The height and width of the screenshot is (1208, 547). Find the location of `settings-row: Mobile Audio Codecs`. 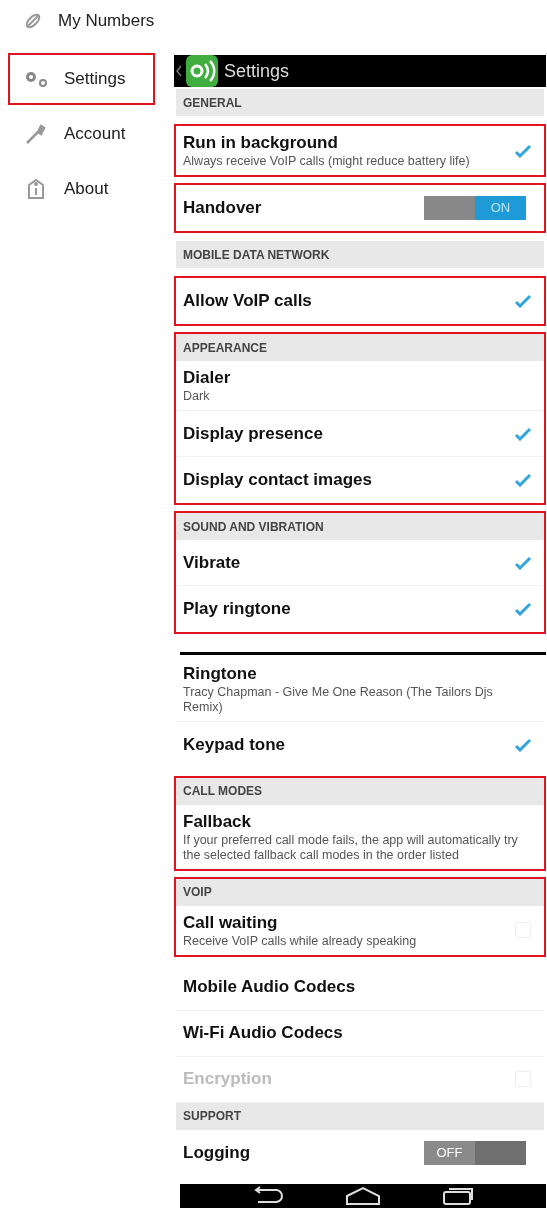

settings-row: Mobile Audio Codecs is located at coordinates (360, 987).